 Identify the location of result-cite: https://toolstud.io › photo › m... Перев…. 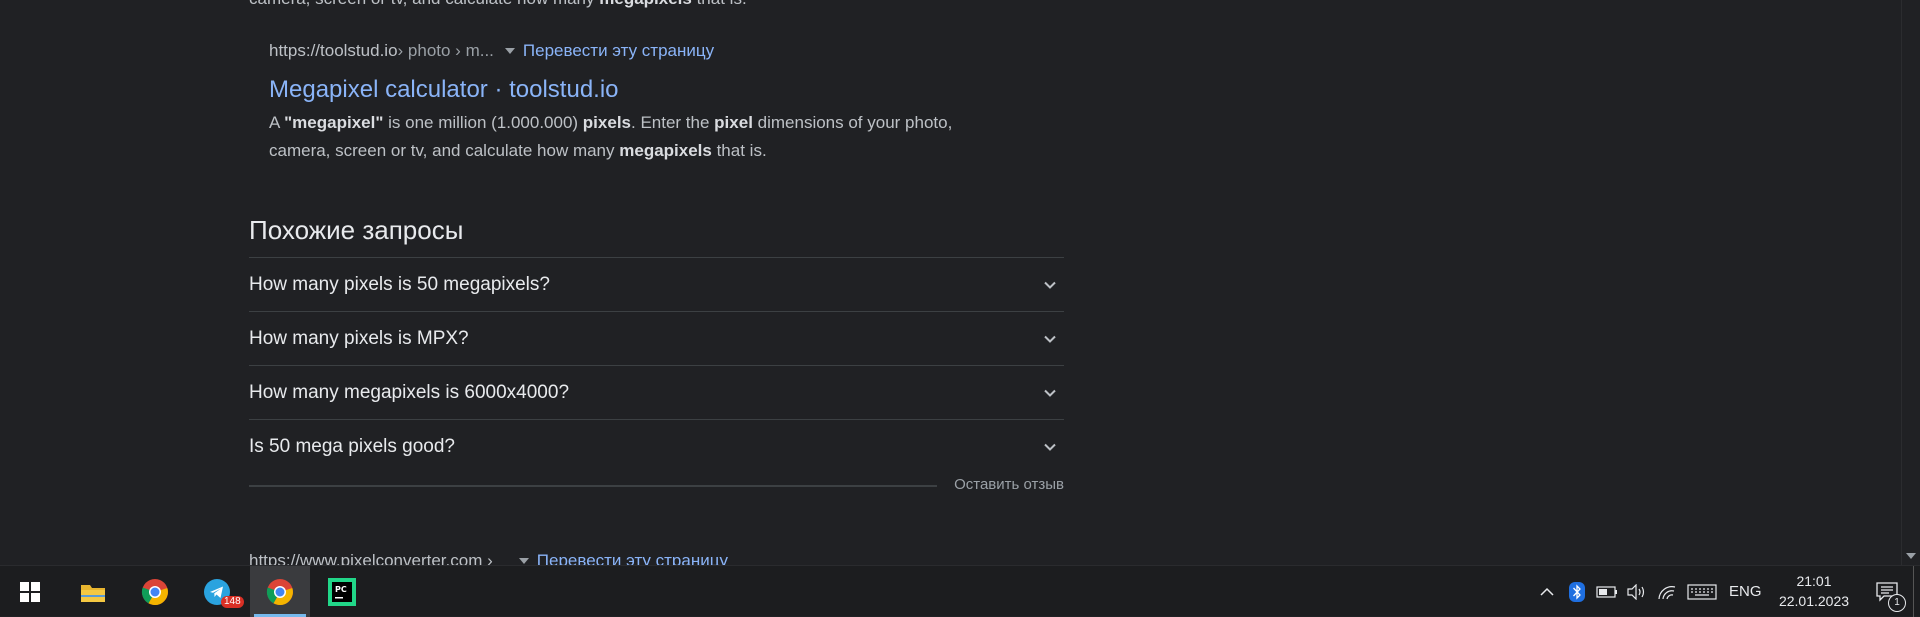
(649, 51).